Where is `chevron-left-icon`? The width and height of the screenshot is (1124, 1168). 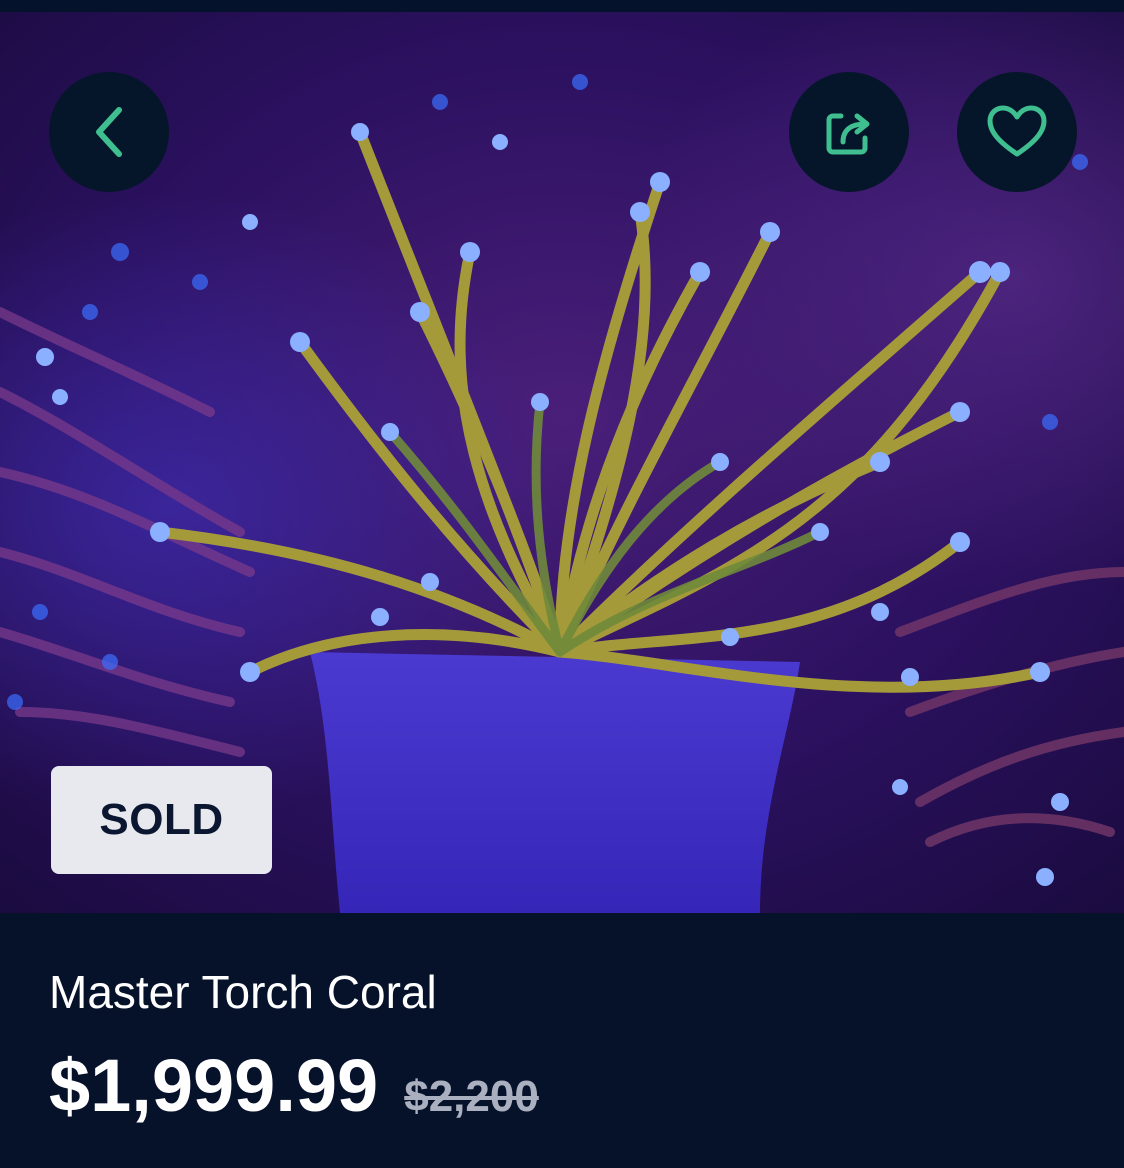
chevron-left-icon is located at coordinates (109, 132).